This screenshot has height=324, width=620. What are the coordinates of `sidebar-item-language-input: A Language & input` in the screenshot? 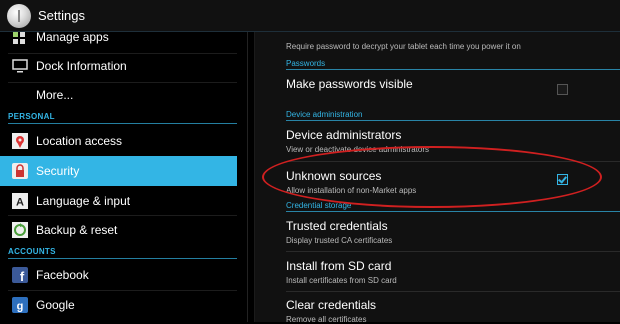 It's located at (118, 201).